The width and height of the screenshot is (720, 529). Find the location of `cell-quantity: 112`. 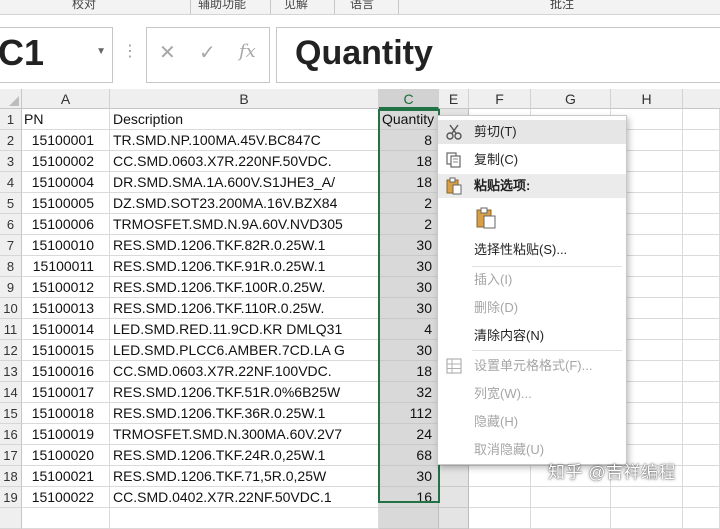

cell-quantity: 112 is located at coordinates (409, 413).